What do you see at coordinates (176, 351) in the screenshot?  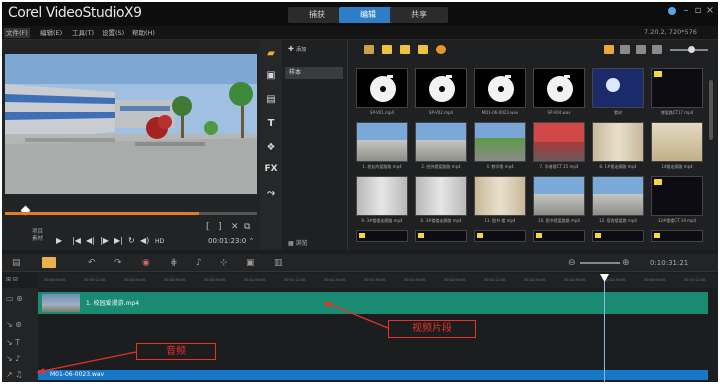 I see `audio-annotation-label: 音频` at bounding box center [176, 351].